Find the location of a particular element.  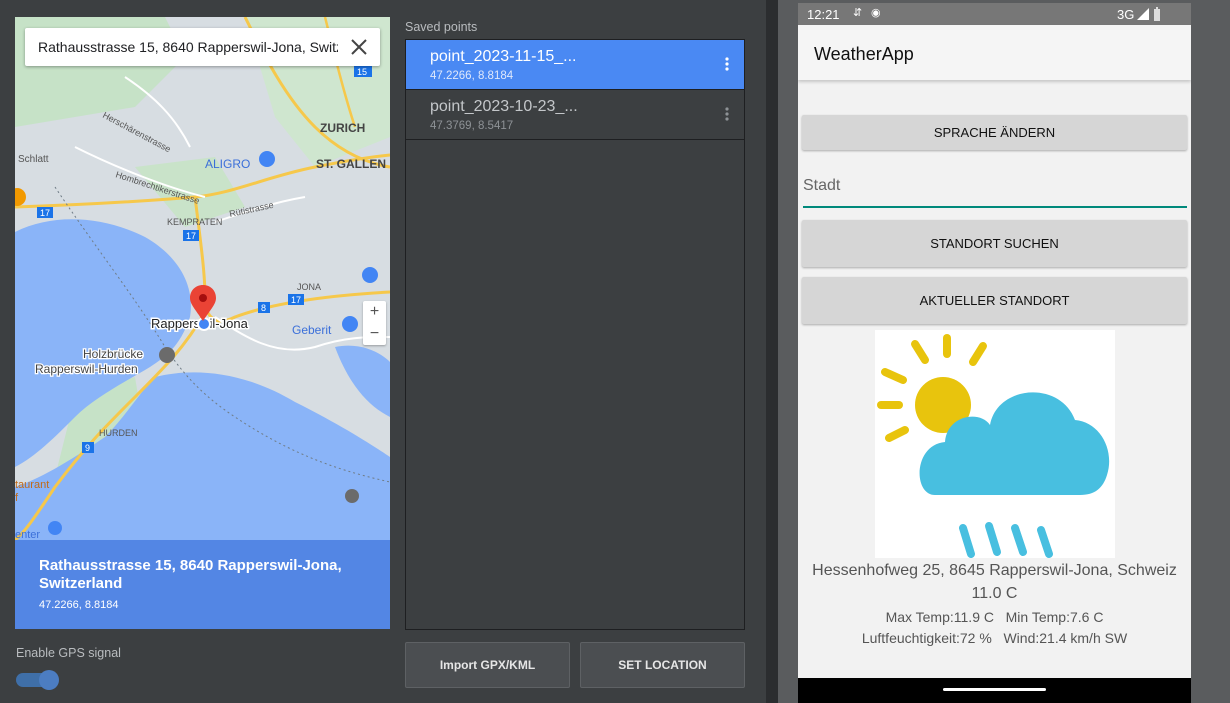

city-field is located at coordinates (995, 190).